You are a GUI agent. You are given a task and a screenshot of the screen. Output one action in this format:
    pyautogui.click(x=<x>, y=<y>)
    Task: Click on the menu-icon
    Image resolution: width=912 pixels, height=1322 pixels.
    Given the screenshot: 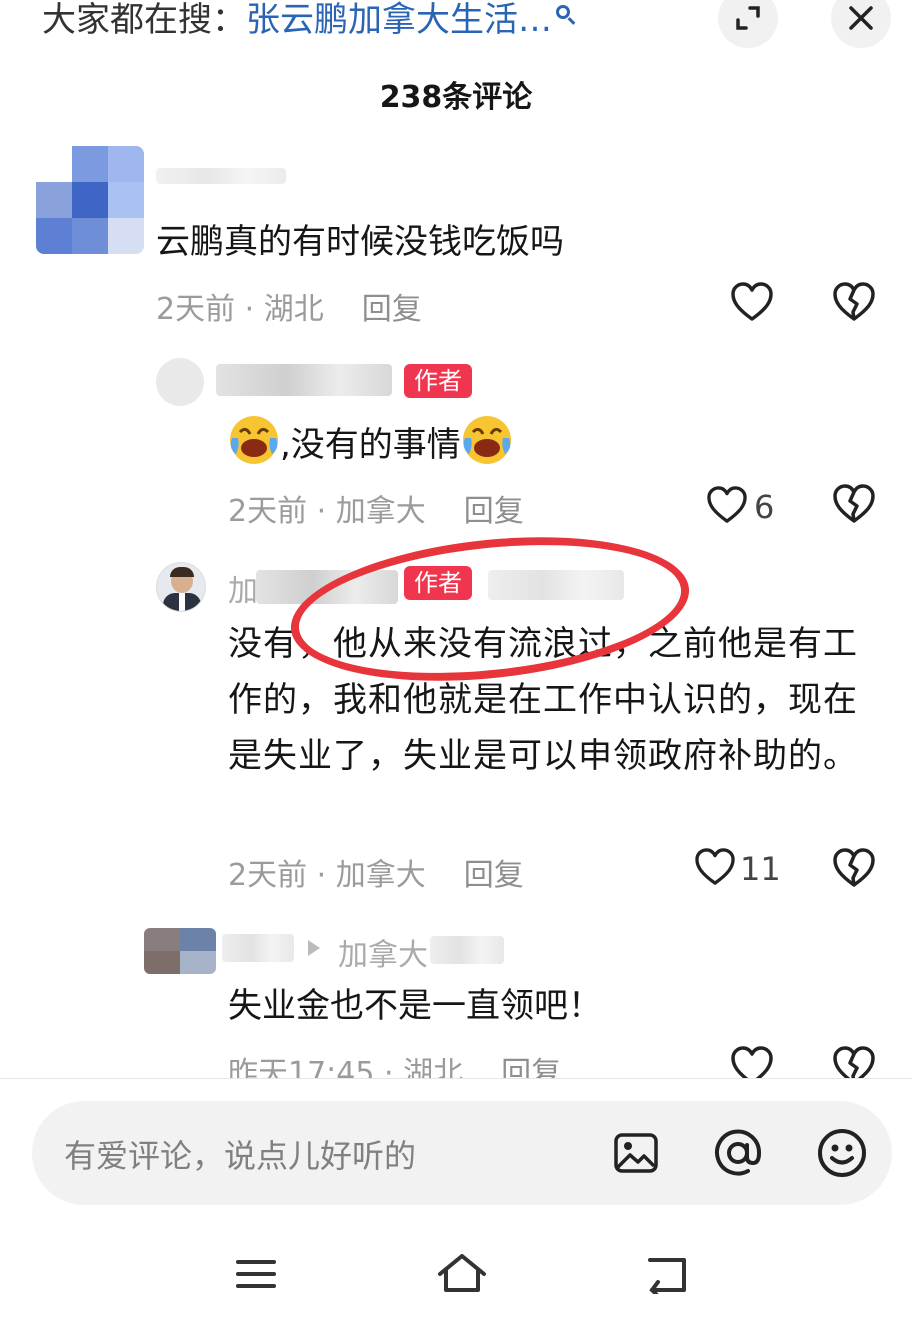 What is the action you would take?
    pyautogui.click(x=256, y=1274)
    